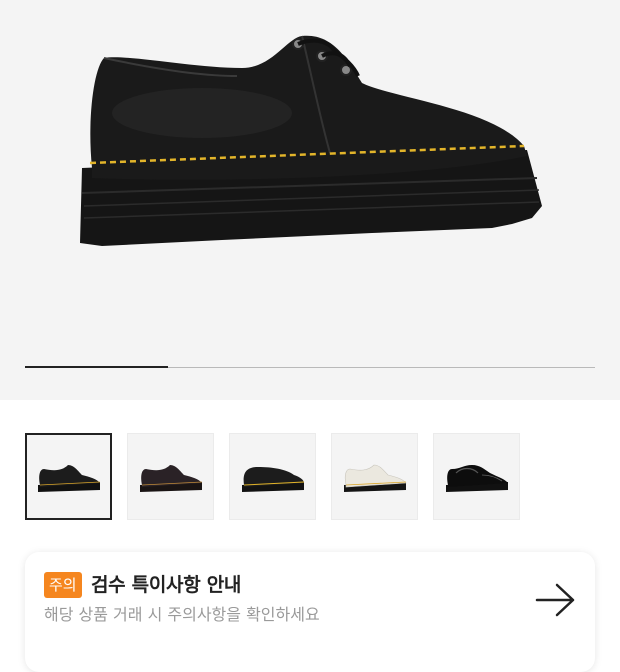  Describe the element at coordinates (310, 367) in the screenshot. I see `gallery-progress-bar` at that location.